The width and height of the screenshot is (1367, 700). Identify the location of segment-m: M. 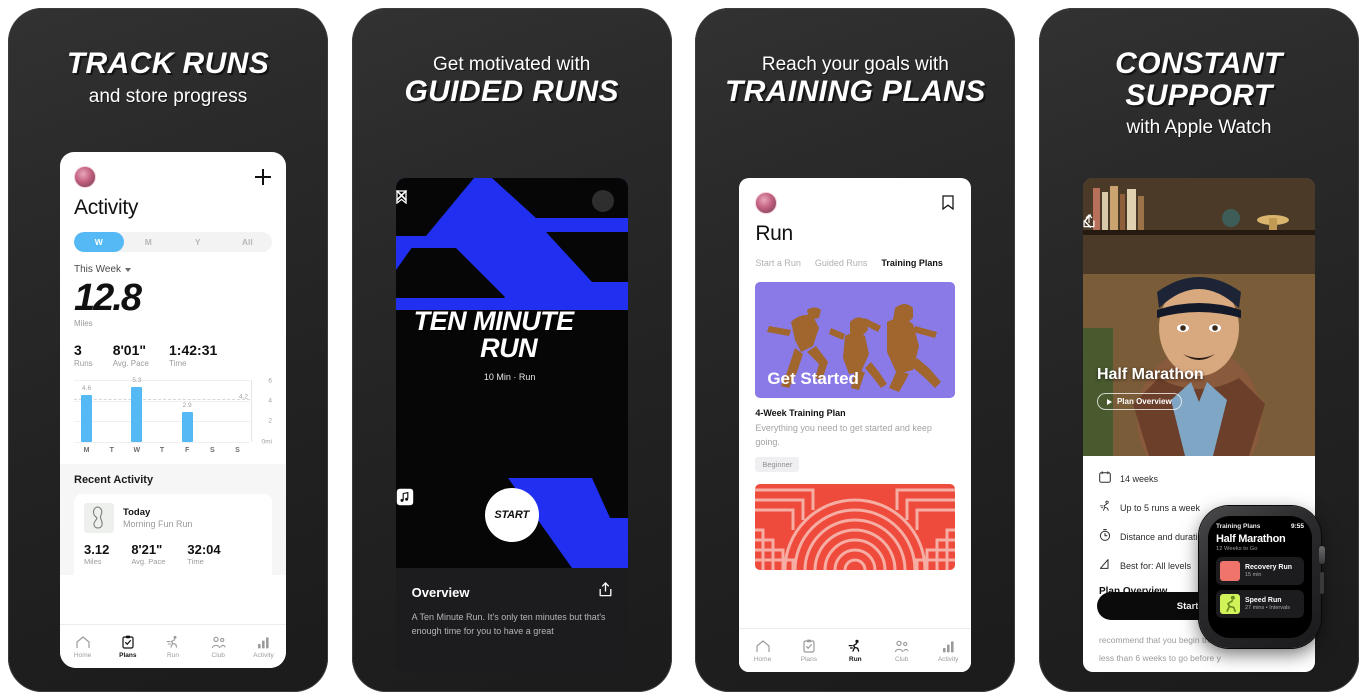
(149, 242).